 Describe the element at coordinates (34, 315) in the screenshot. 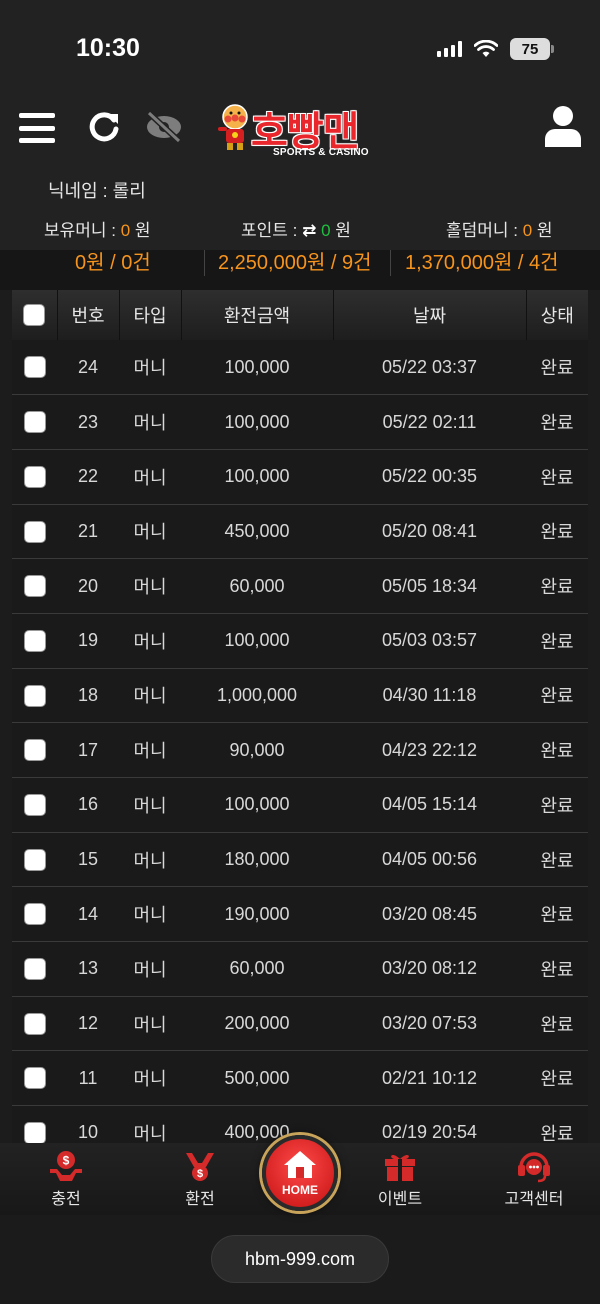

I see `select-all-checkbox` at that location.